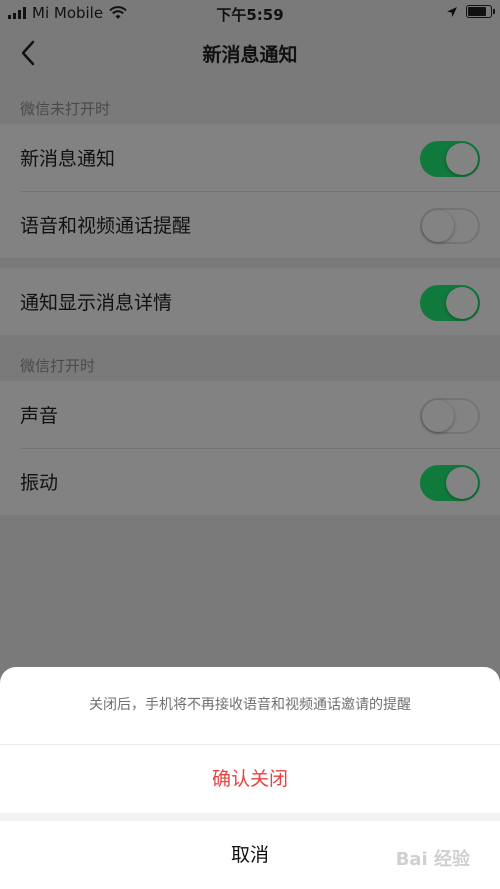  I want to click on show-details-toggle, so click(450, 303).